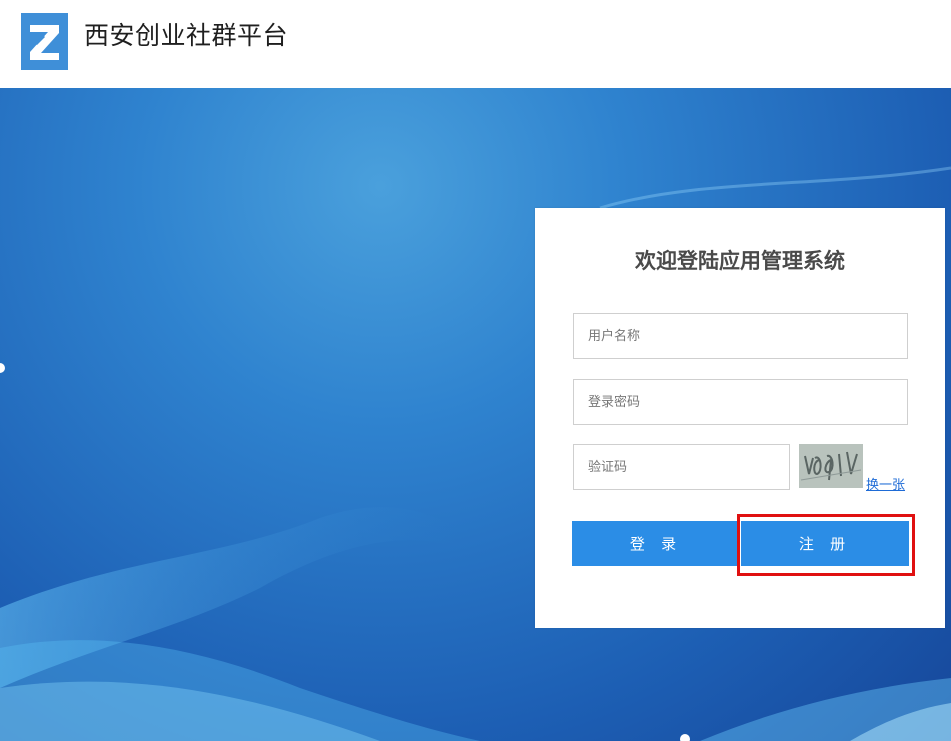 The image size is (951, 741). Describe the element at coordinates (831, 466) in the screenshot. I see `captcha-image` at that location.